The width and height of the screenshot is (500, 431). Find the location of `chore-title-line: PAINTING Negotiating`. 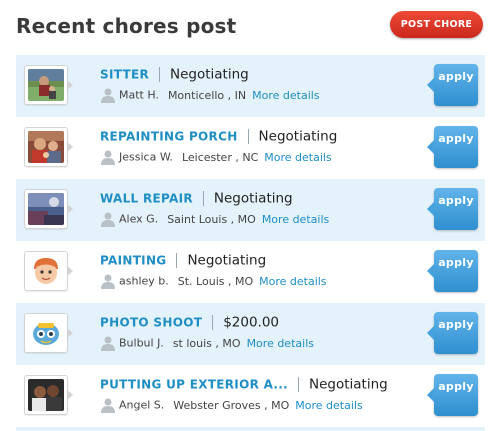

chore-title-line: PAINTING Negotiating is located at coordinates (183, 259).